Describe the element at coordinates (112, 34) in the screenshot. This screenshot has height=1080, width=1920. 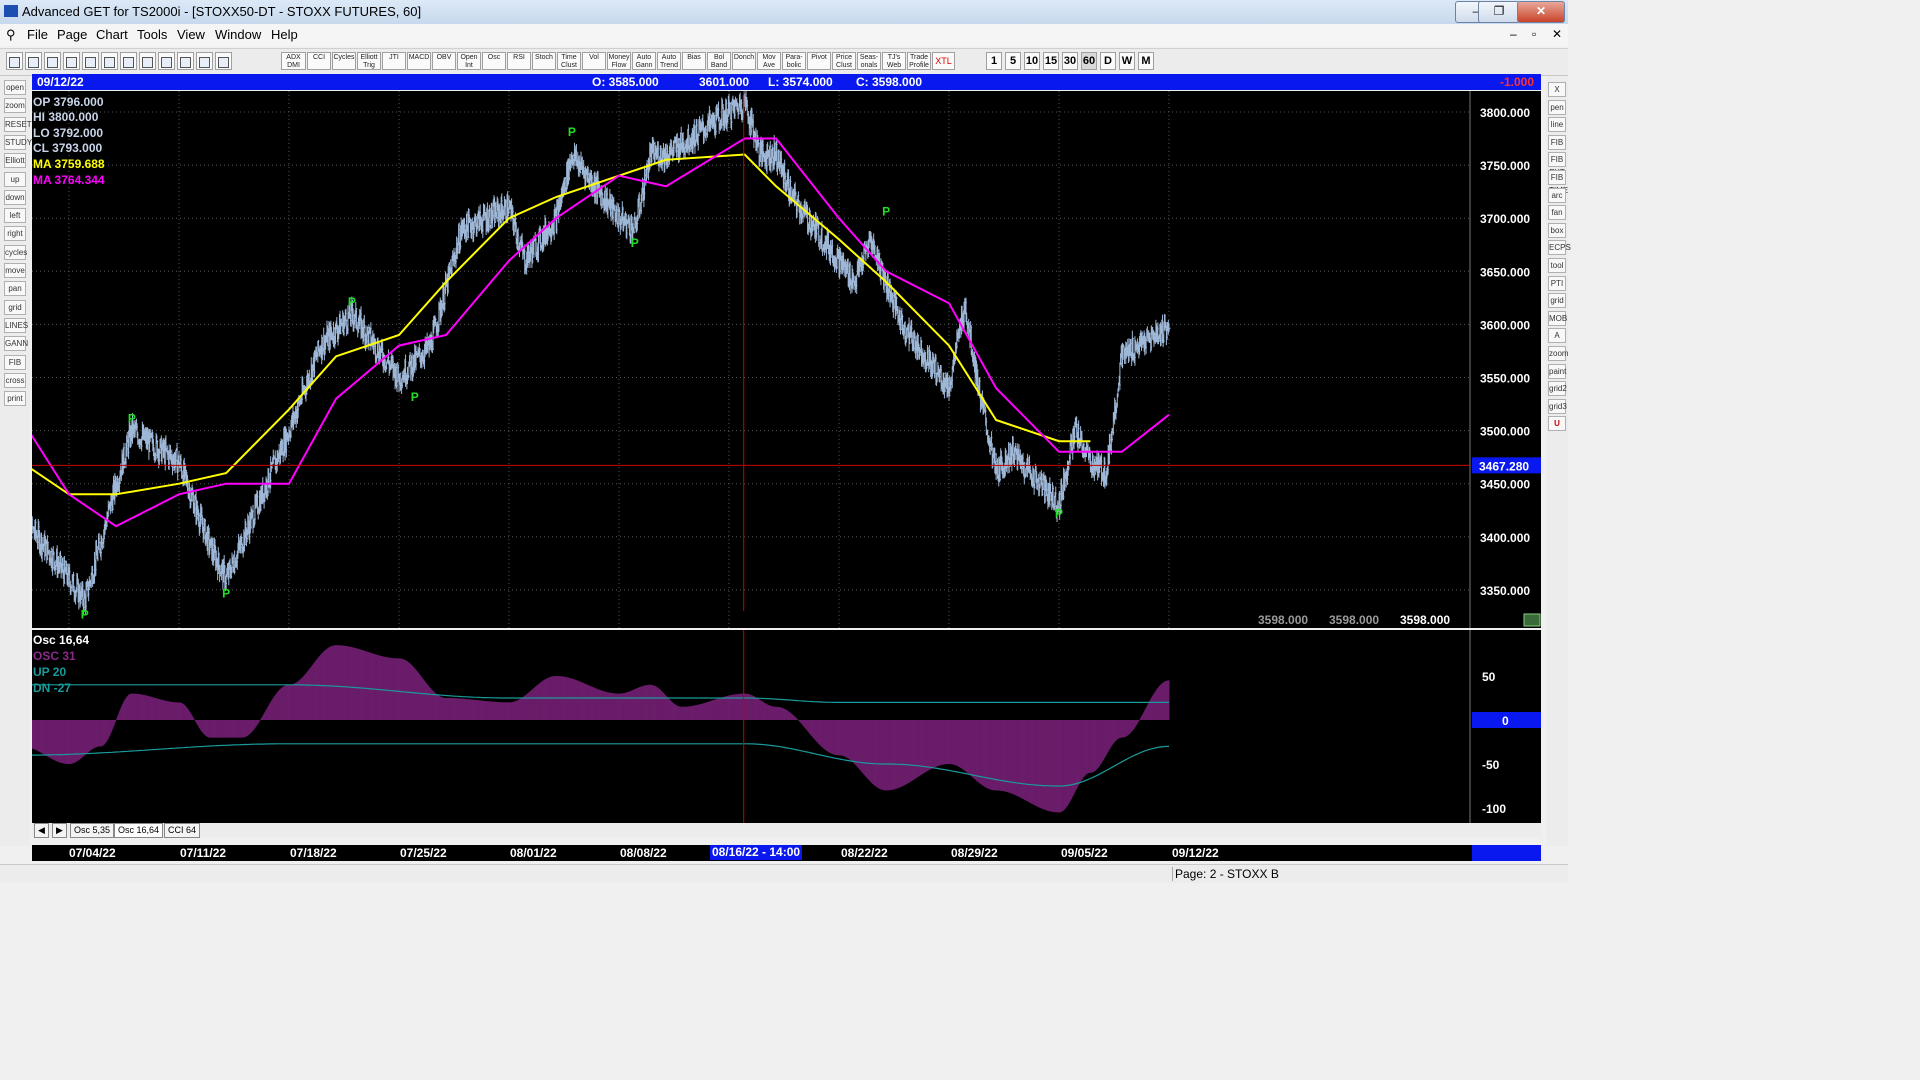
I see `menu-chart: Chart` at that location.